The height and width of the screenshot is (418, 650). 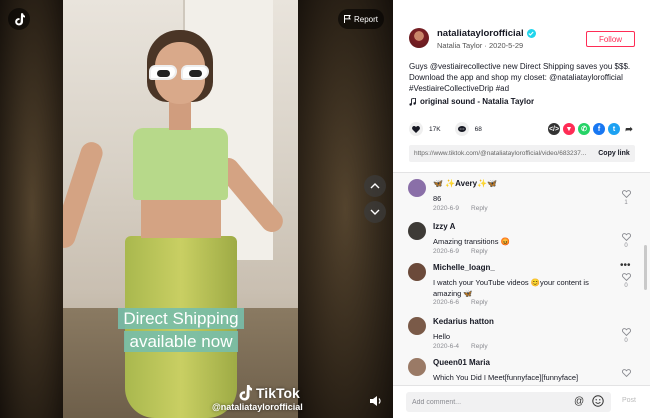 What do you see at coordinates (645, 267) in the screenshot?
I see `comments-scrollbar` at bounding box center [645, 267].